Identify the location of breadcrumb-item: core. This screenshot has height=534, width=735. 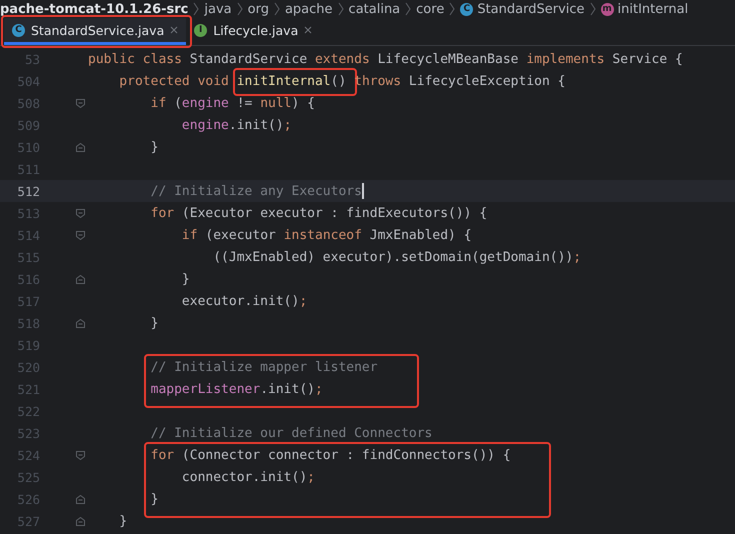
(430, 9).